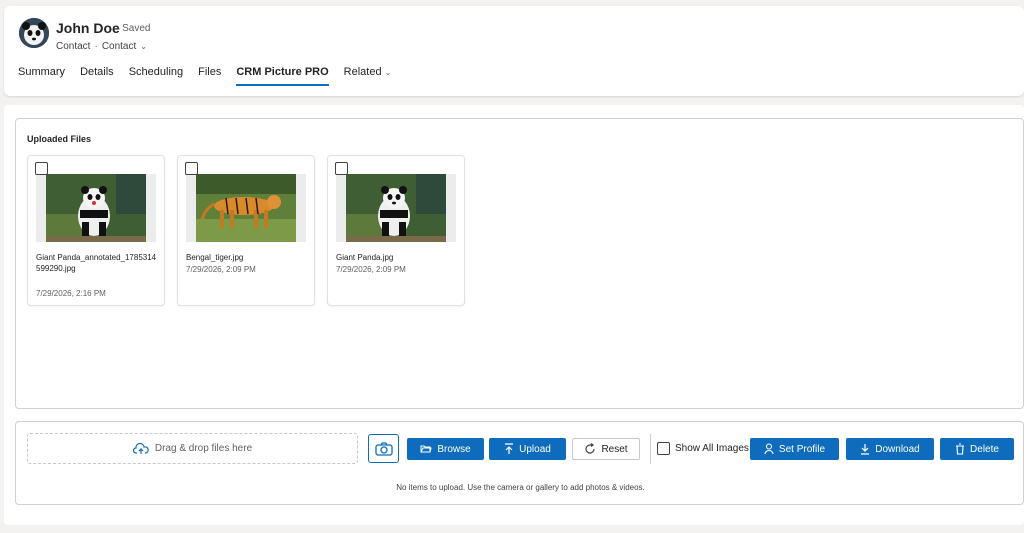  What do you see at coordinates (712, 448) in the screenshot?
I see `show-all-label: Show All Images` at bounding box center [712, 448].